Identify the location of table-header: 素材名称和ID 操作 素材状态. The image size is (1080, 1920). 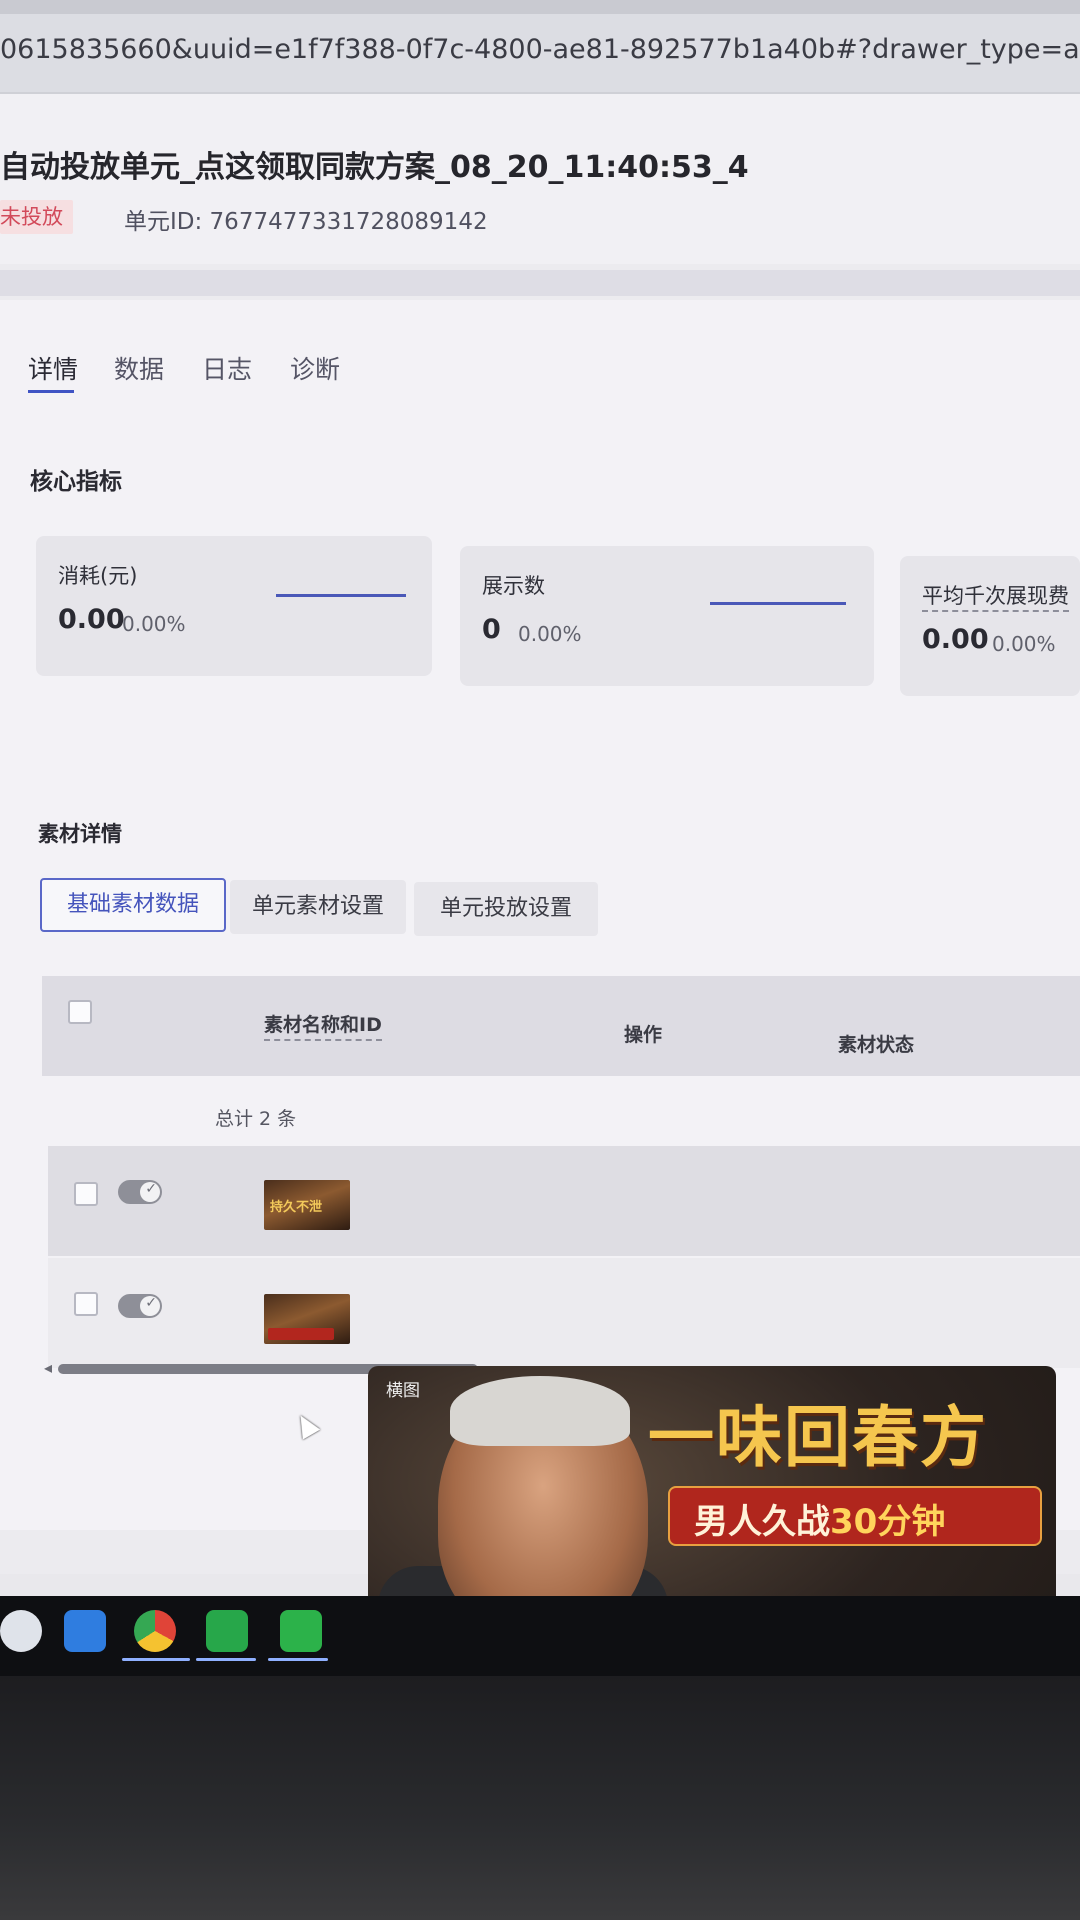
(561, 1026).